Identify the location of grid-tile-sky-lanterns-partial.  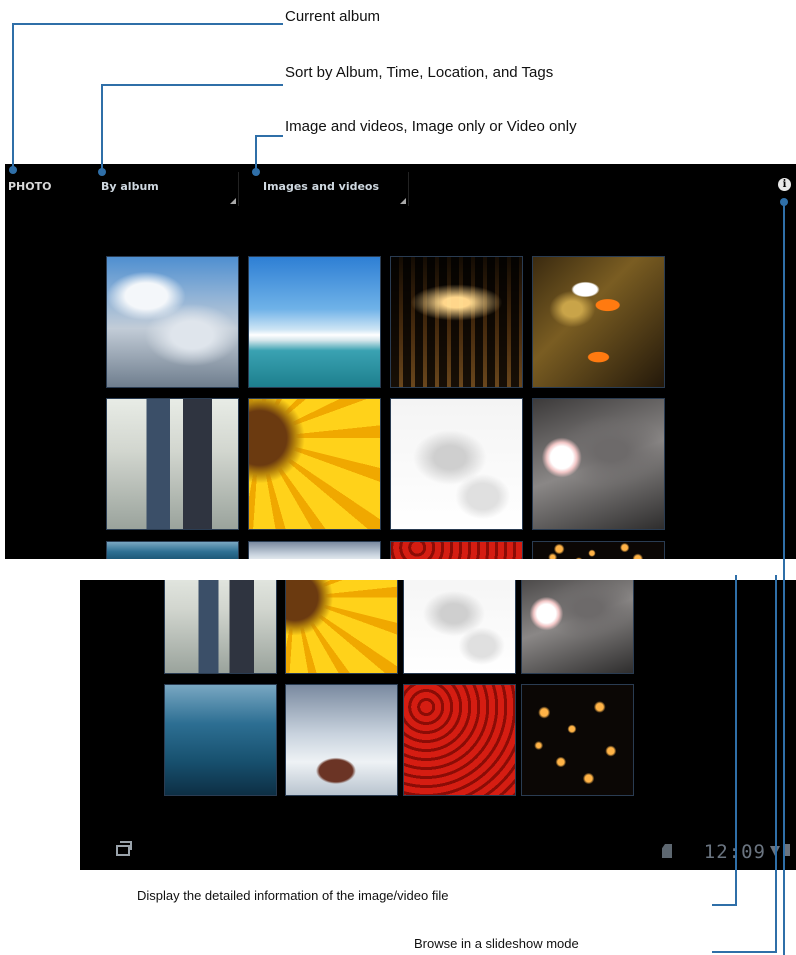
(598, 550).